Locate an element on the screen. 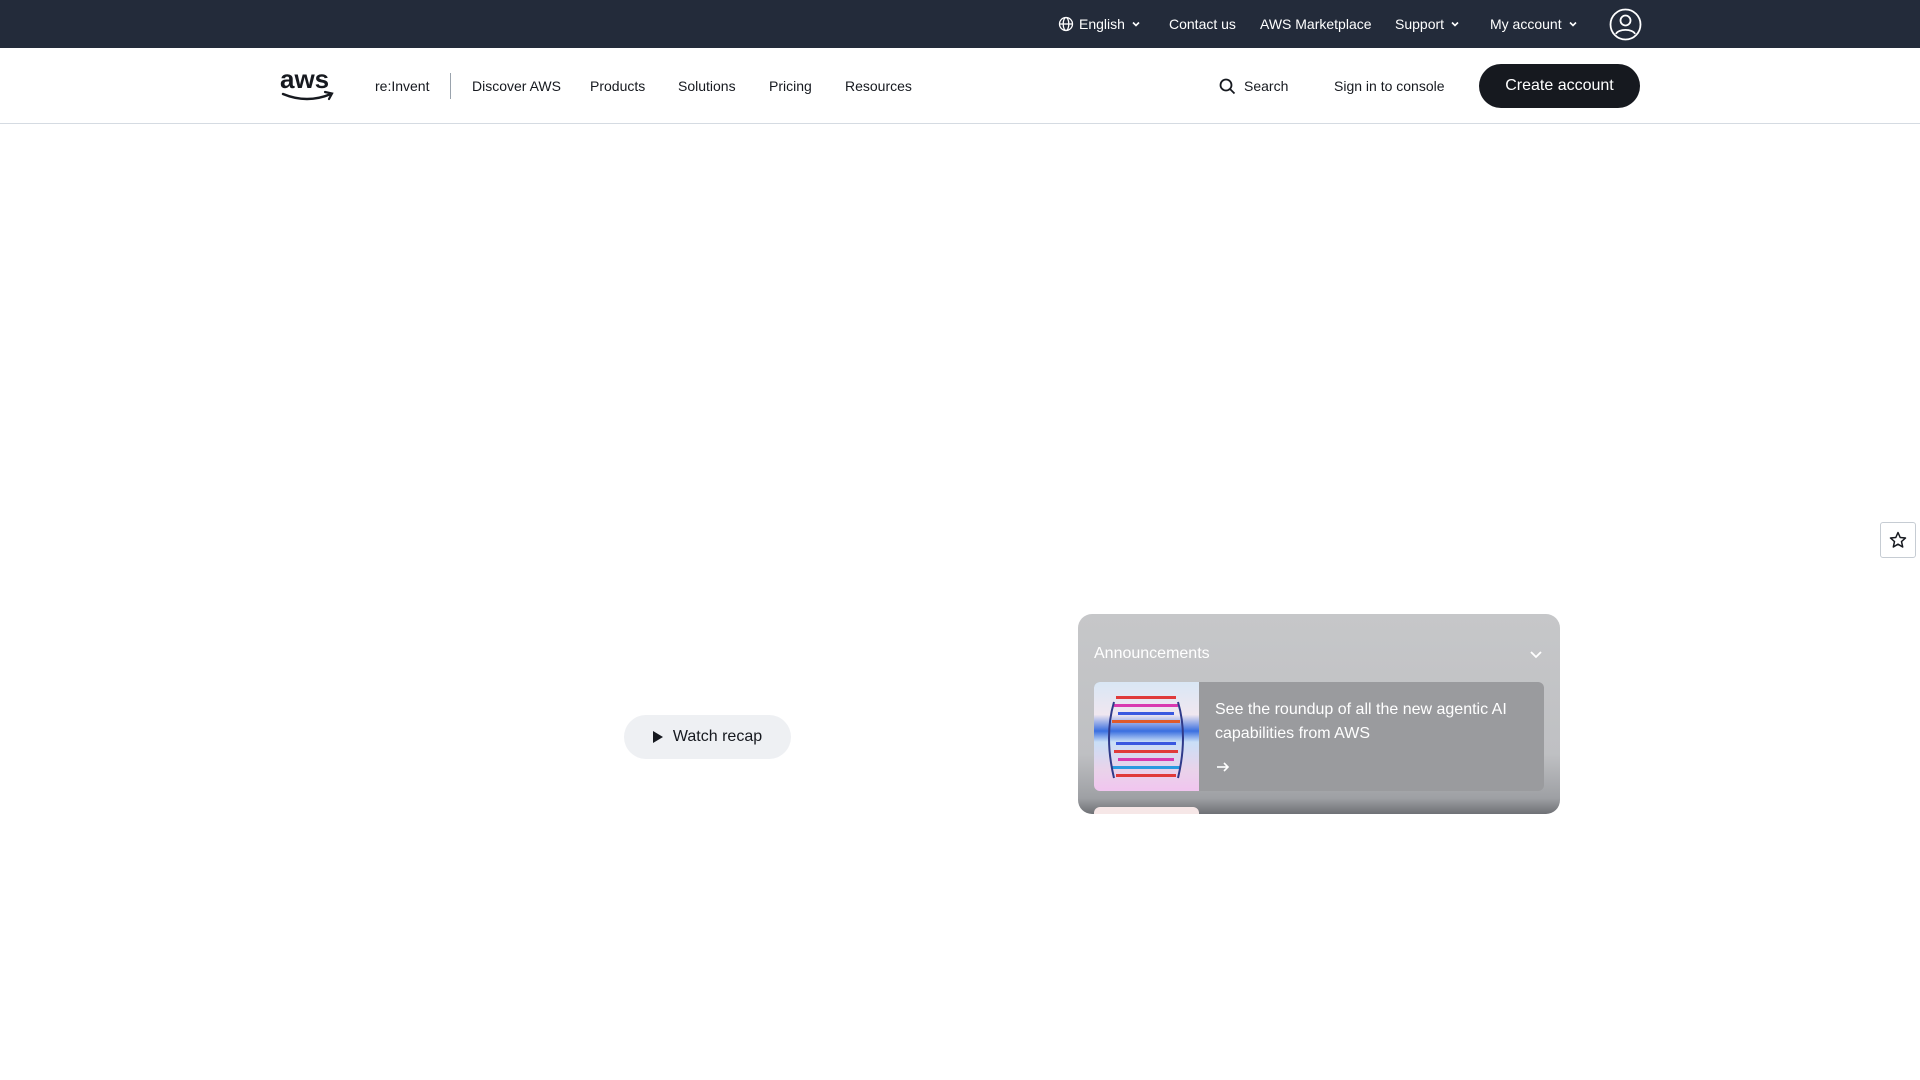 The image size is (1920, 1080). create-account-button: Create account is located at coordinates (1559, 86).